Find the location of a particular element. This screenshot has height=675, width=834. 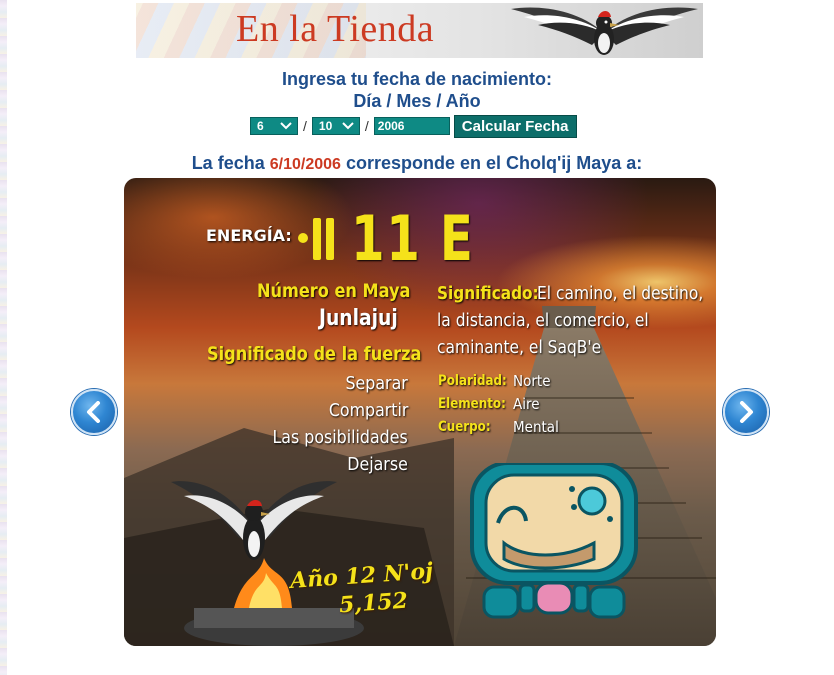

maya-number-bars-icon is located at coordinates (316, 239).